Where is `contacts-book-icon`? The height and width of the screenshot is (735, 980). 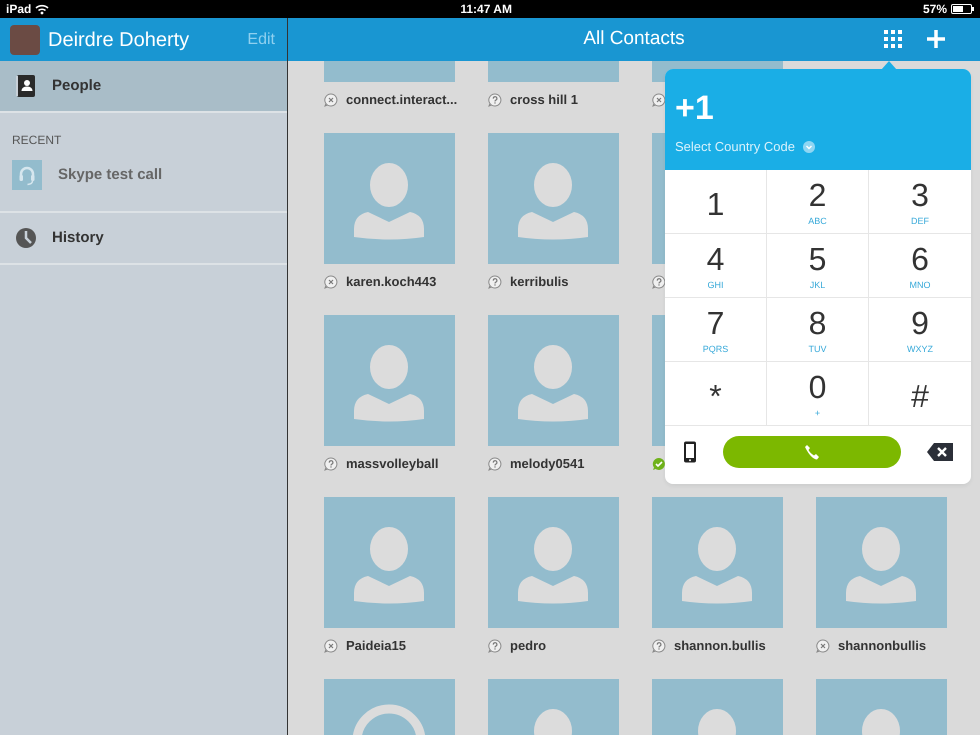
contacts-book-icon is located at coordinates (26, 86).